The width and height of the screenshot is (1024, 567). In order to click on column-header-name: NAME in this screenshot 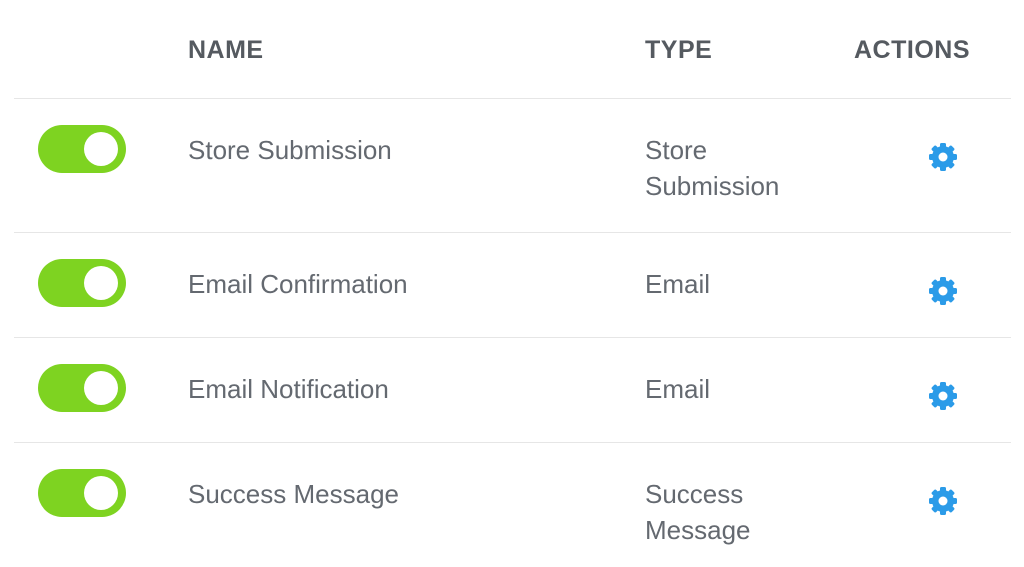, I will do `click(226, 50)`.